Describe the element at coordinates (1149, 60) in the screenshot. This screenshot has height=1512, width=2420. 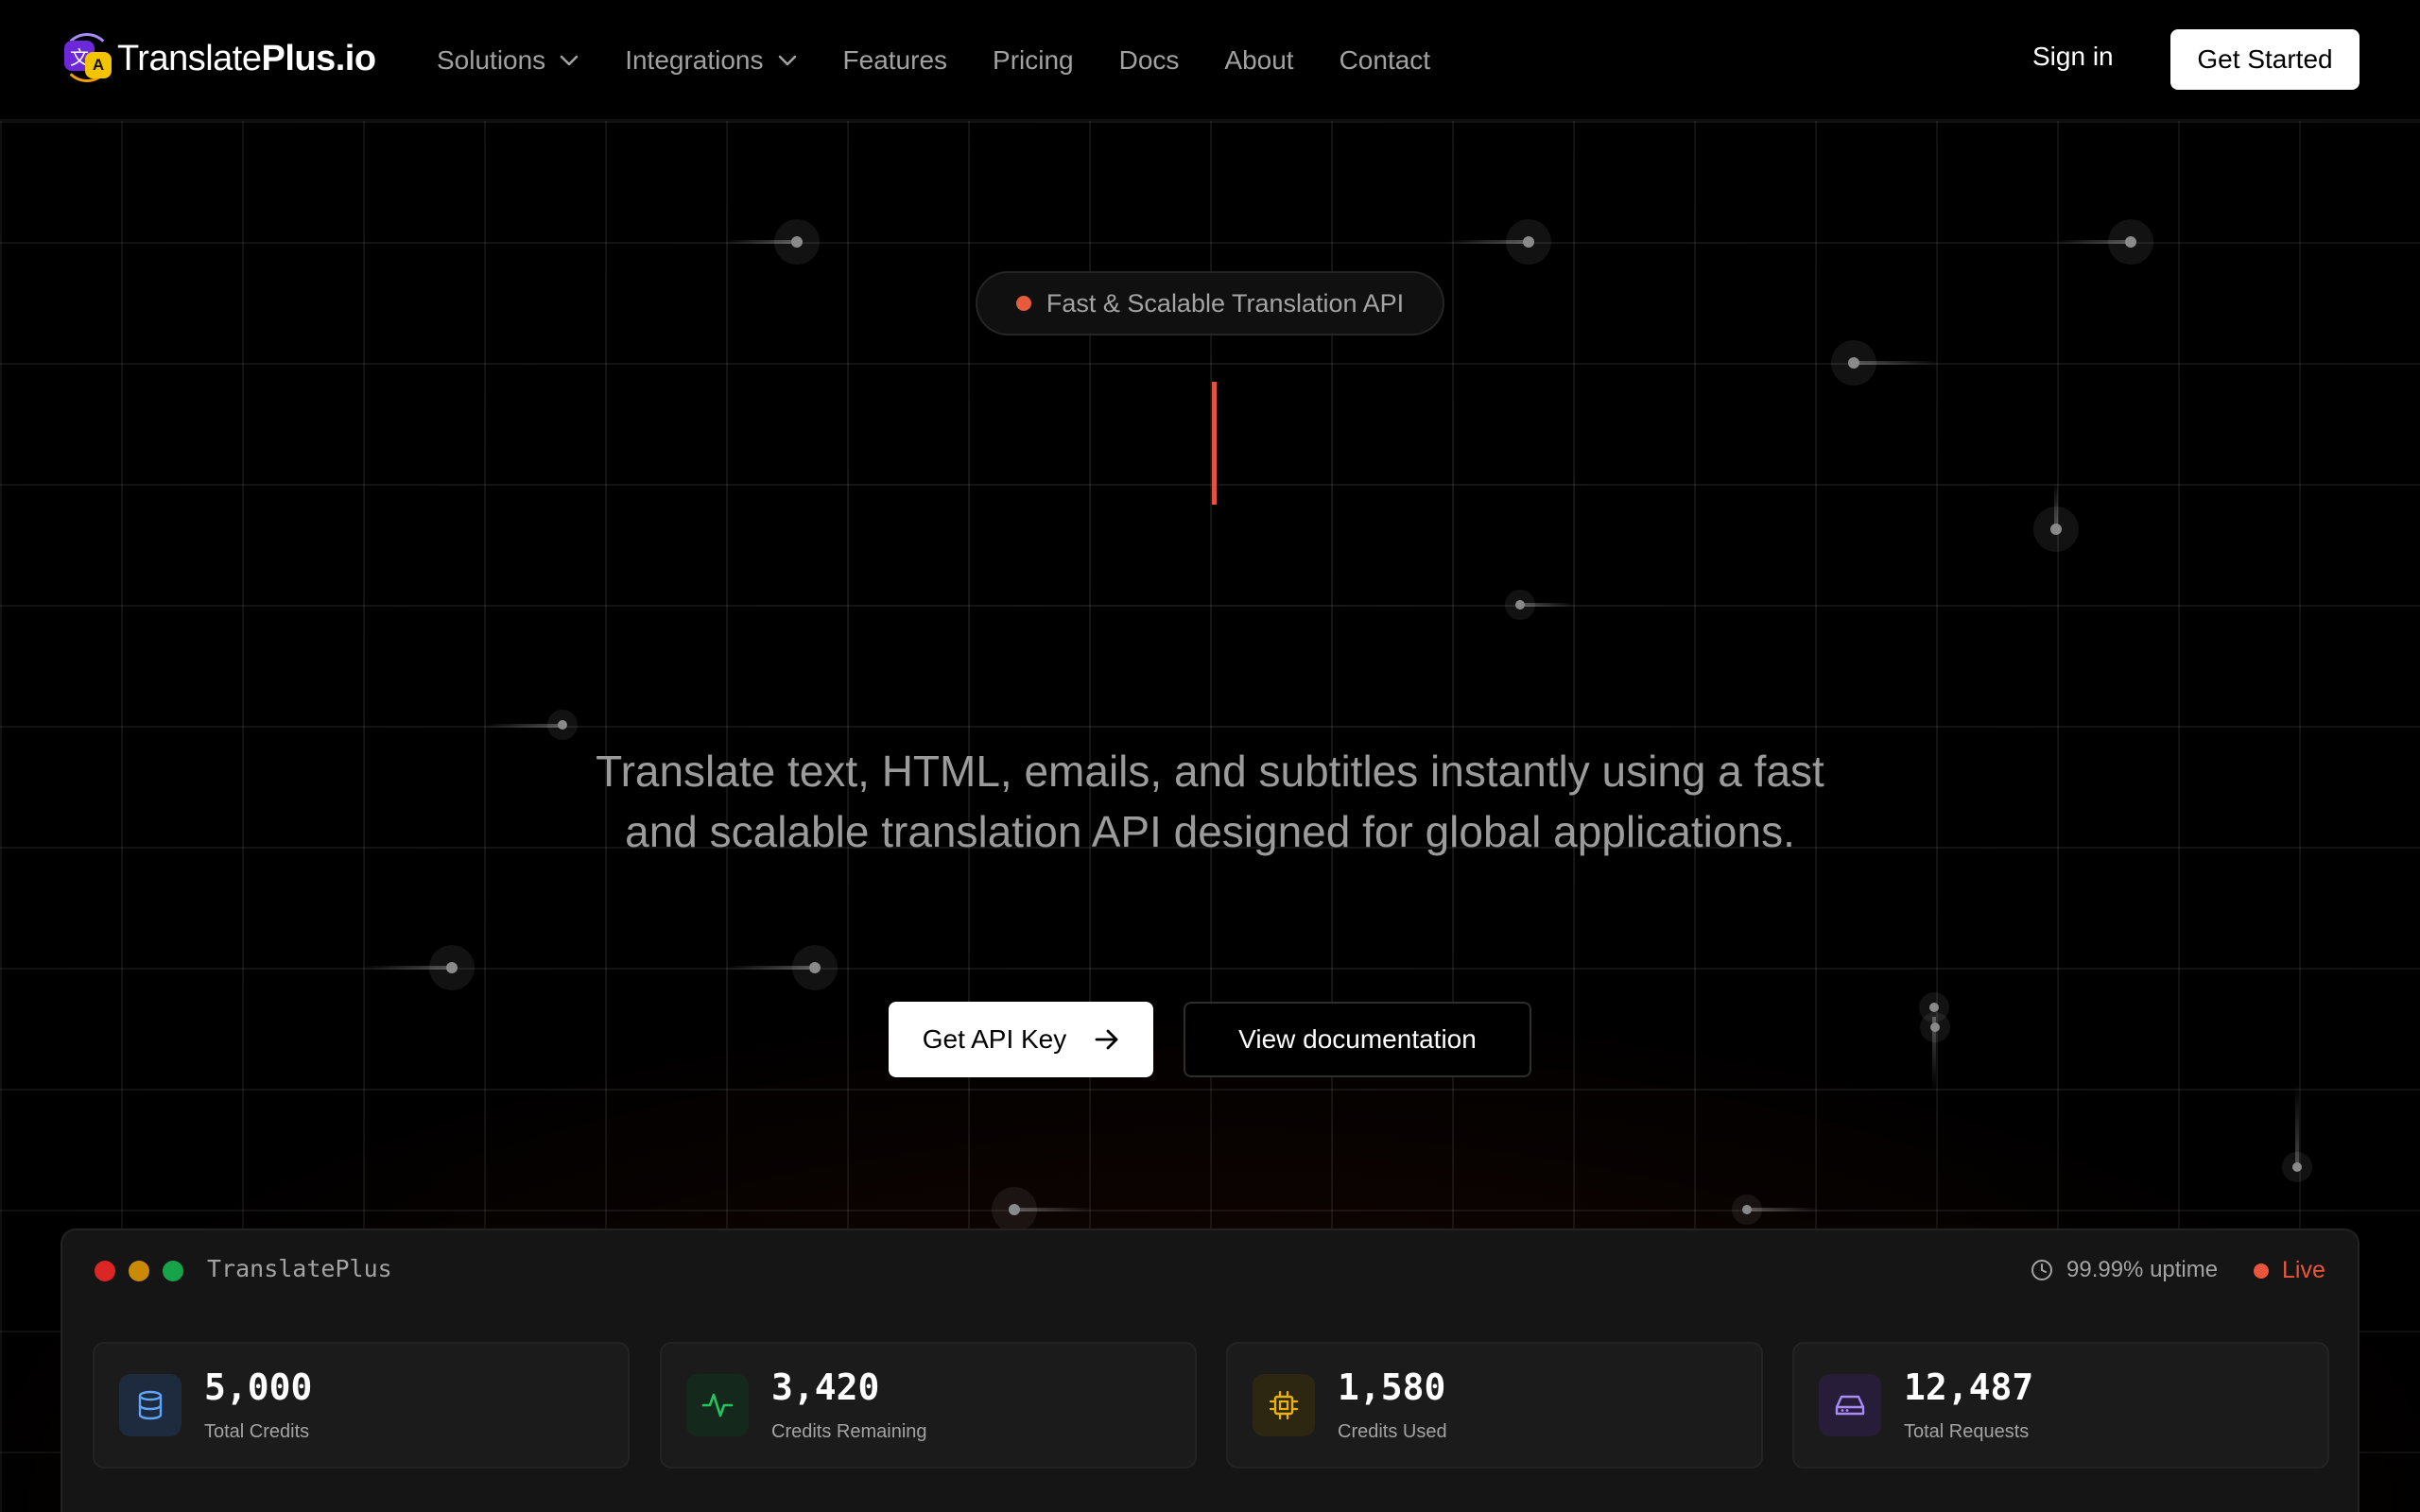
I see `nav-docs: Docs` at that location.